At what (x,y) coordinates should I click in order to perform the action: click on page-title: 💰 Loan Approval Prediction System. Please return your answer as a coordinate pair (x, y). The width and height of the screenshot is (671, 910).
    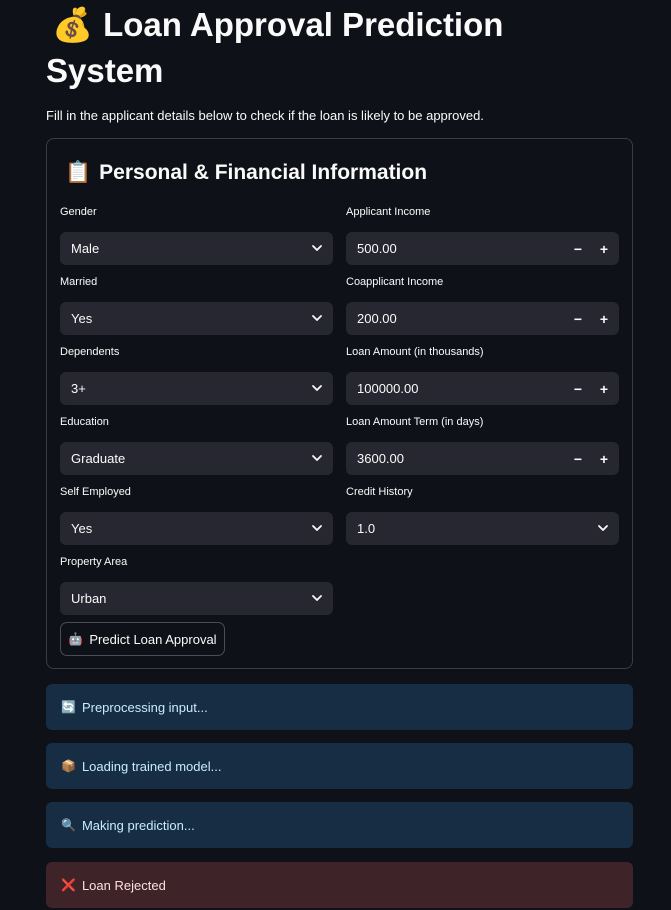
    Looking at the image, I should click on (326, 47).